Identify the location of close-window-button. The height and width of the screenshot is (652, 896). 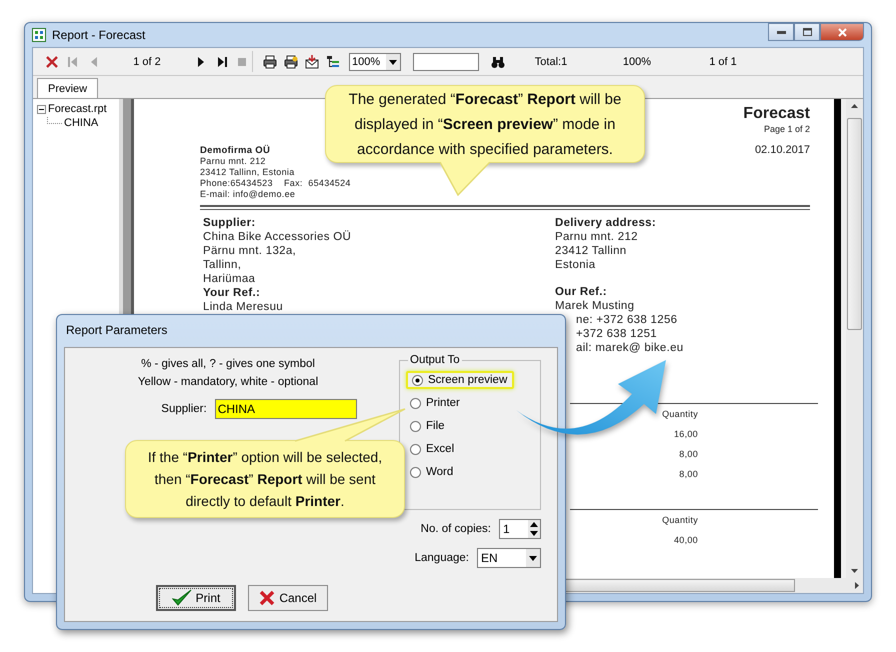
(842, 32).